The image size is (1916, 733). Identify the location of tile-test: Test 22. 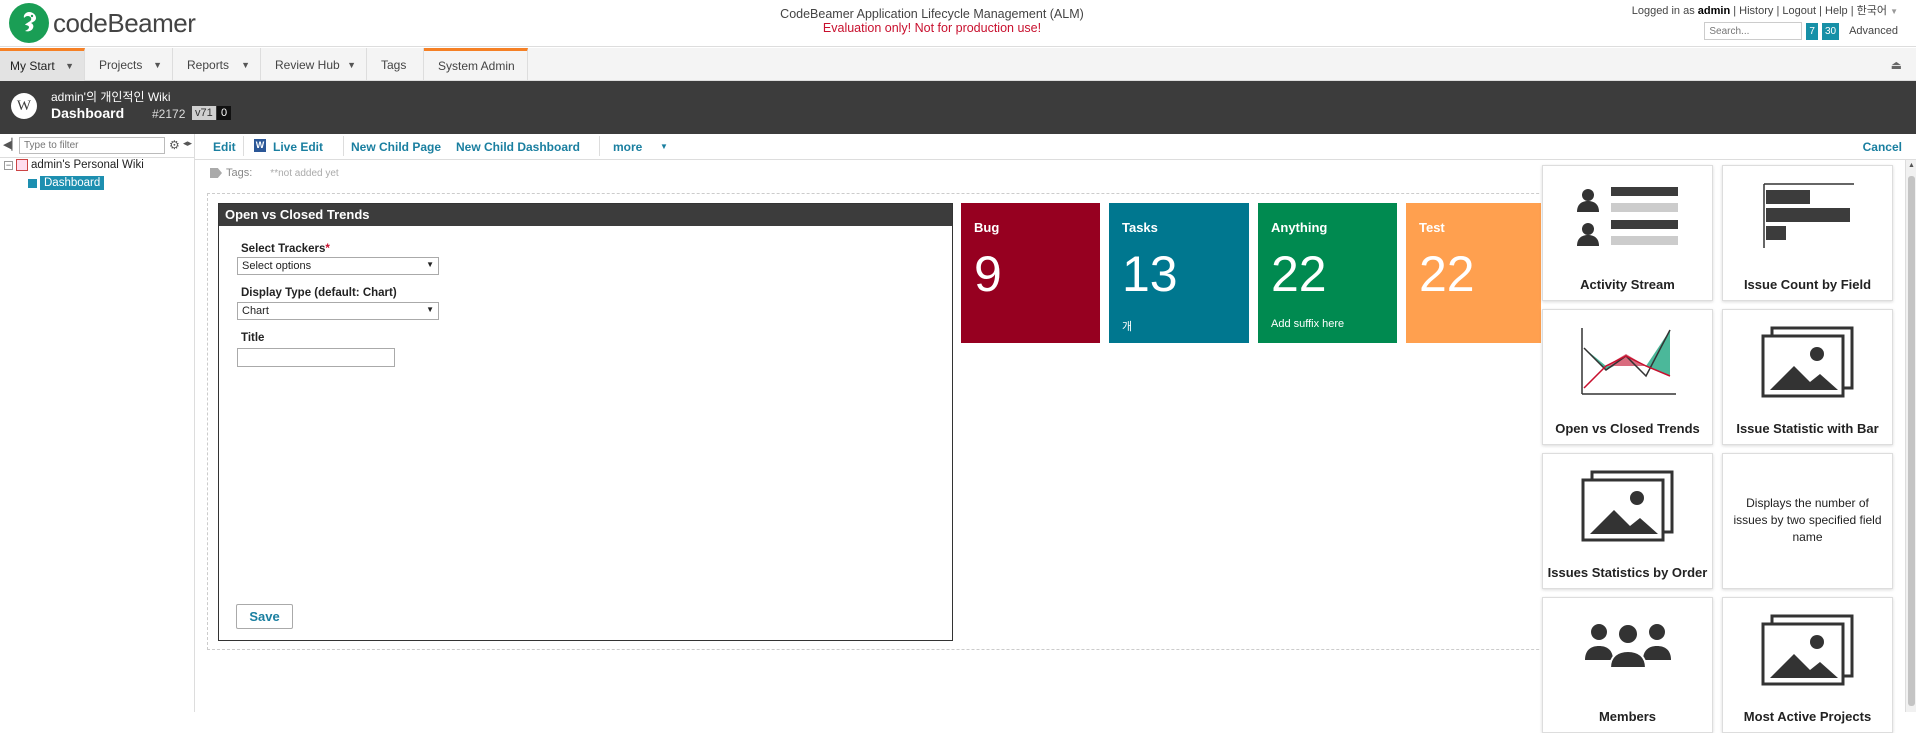
(1475, 273).